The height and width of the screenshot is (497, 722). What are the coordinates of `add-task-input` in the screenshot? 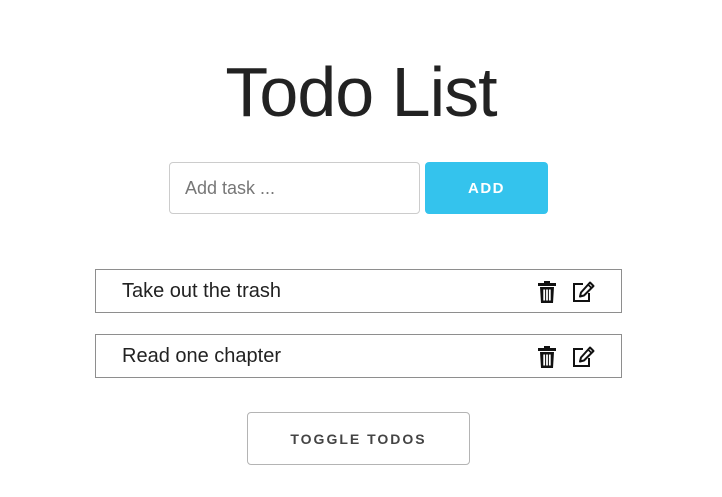 It's located at (294, 188).